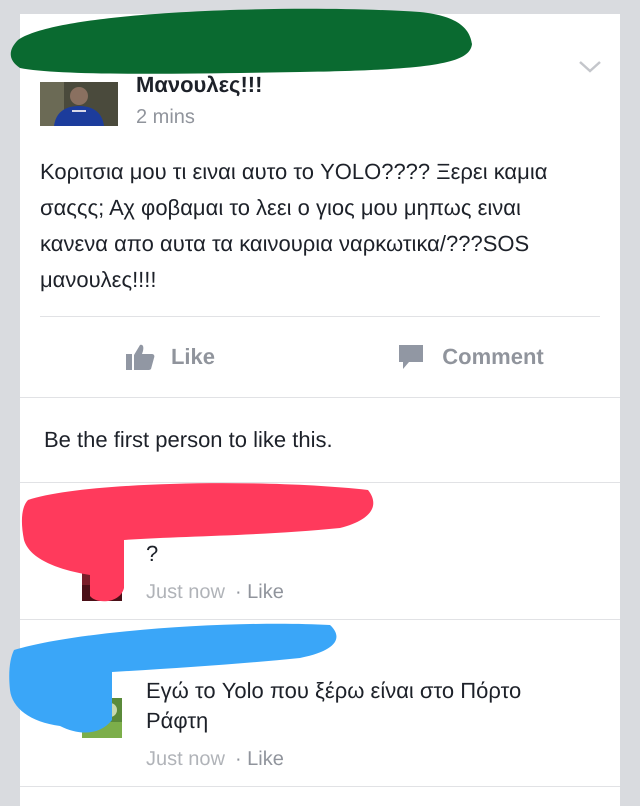 The image size is (640, 806). What do you see at coordinates (188, 440) in the screenshot?
I see `likes-summary: Be the first person to like this.` at bounding box center [188, 440].